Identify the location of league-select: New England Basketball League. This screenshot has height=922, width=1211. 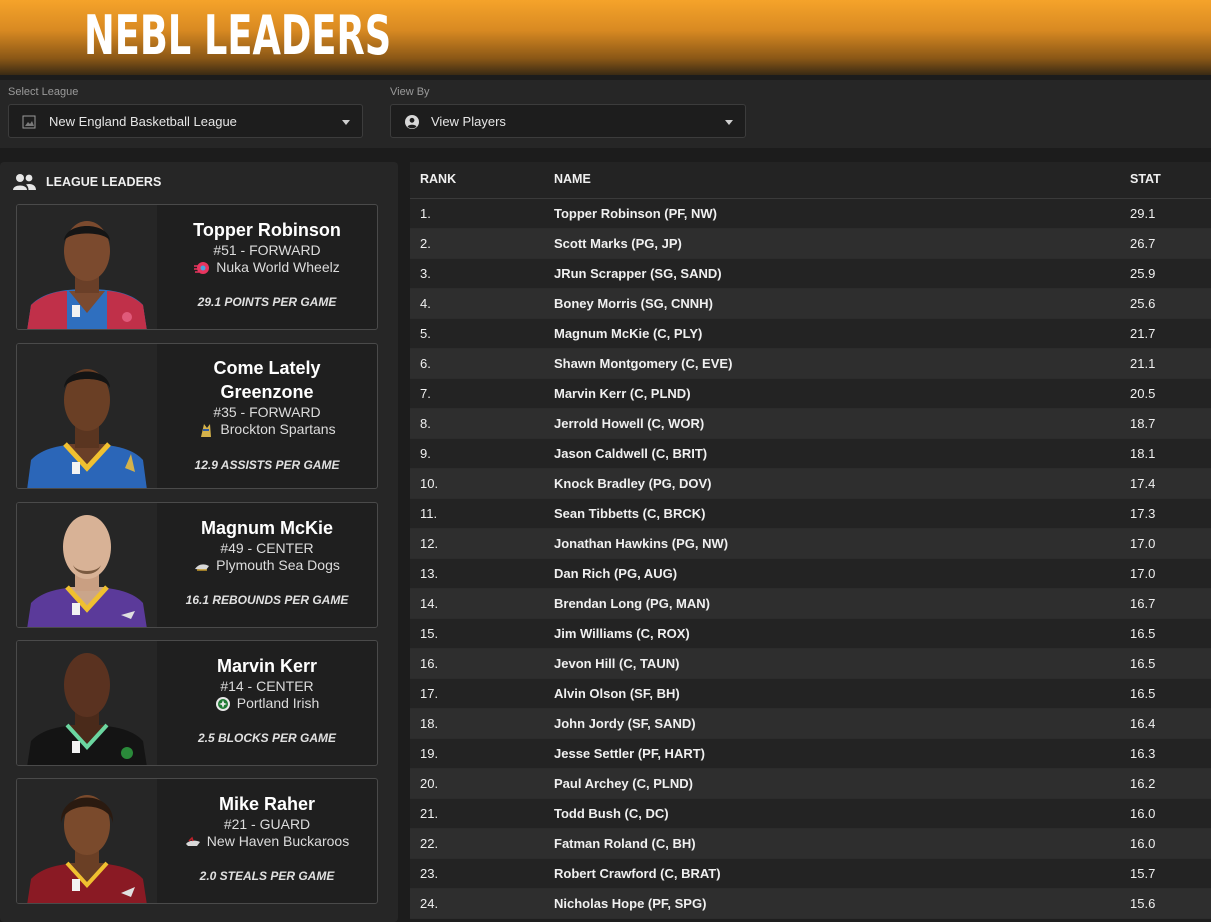
(185, 121).